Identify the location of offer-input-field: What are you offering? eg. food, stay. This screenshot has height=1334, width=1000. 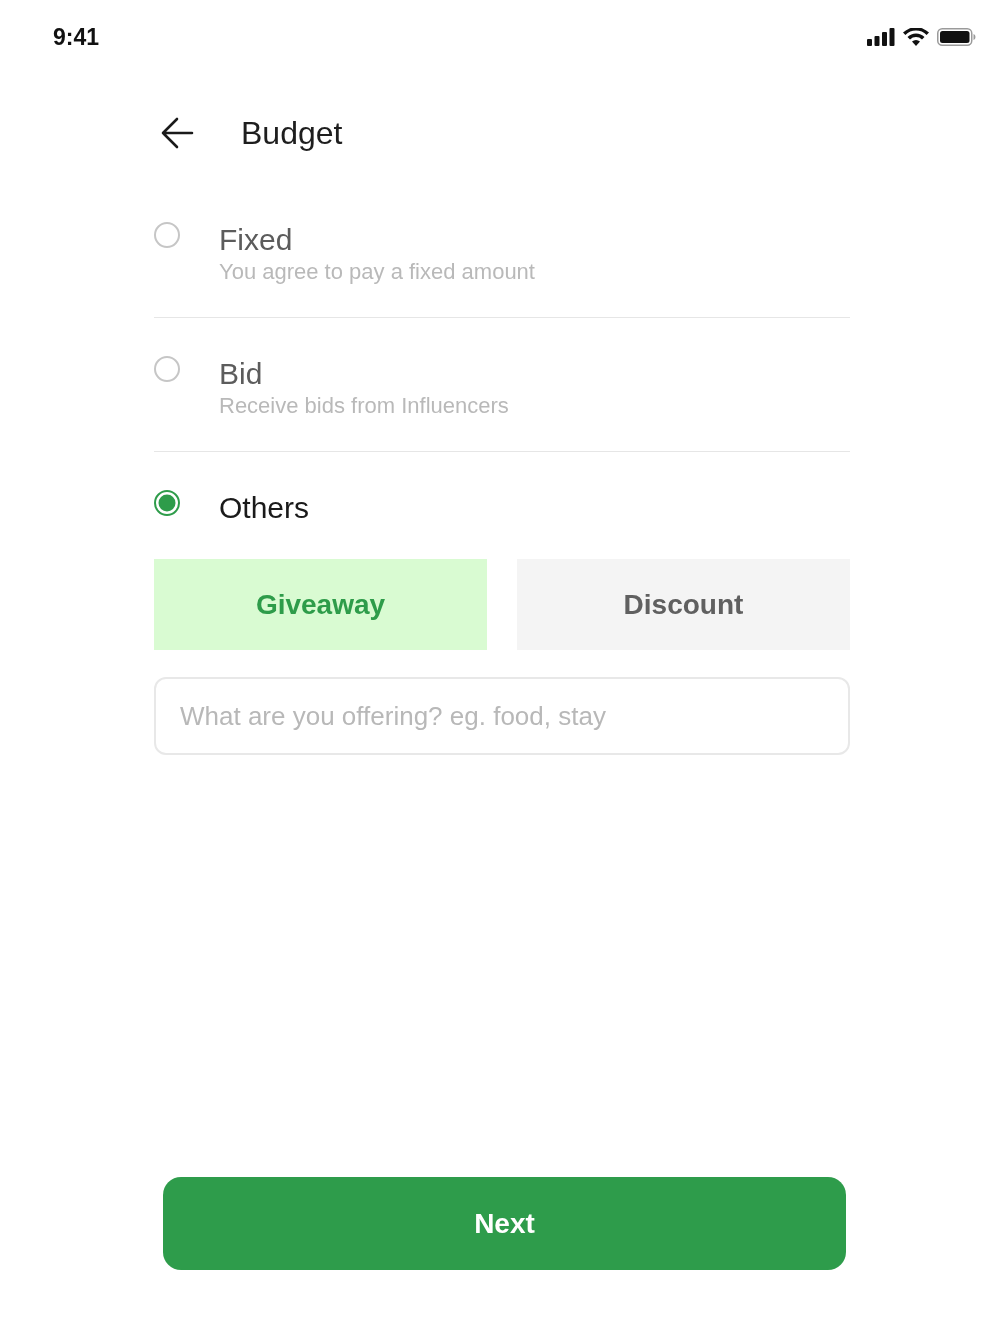
(502, 716).